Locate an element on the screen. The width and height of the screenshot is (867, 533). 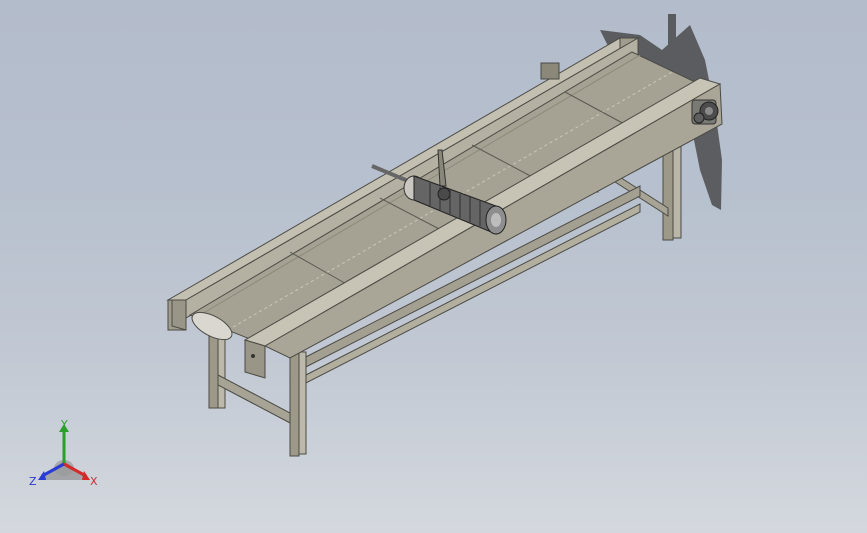
z-arrow-icon is located at coordinates (42, 475).